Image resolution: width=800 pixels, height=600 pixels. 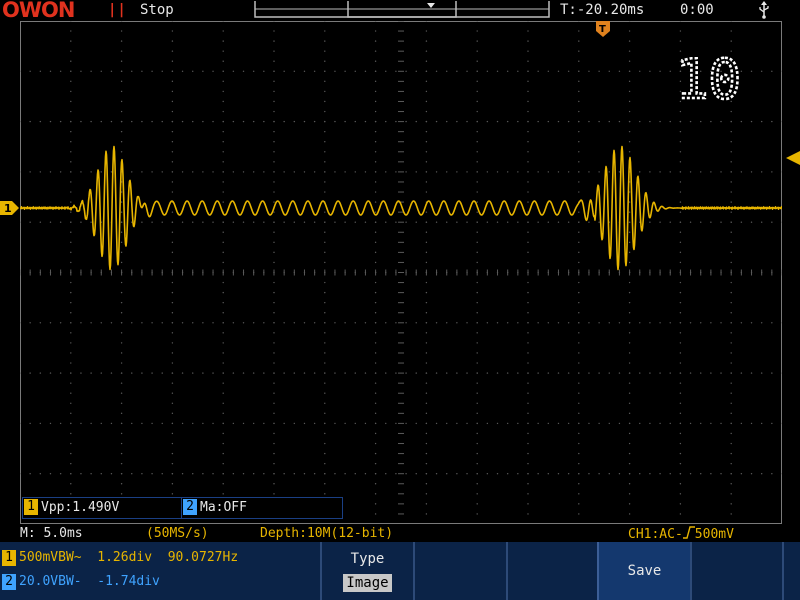 What do you see at coordinates (697, 10) in the screenshot?
I see `clock: 0:00` at bounding box center [697, 10].